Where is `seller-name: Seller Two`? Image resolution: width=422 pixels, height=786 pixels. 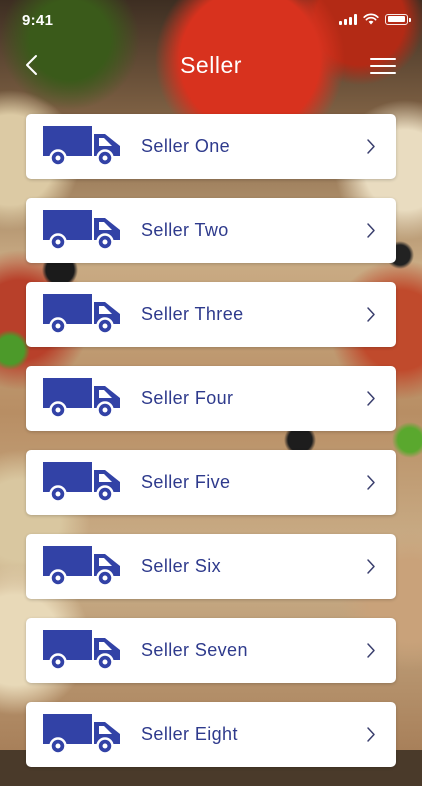 seller-name: Seller Two is located at coordinates (185, 230).